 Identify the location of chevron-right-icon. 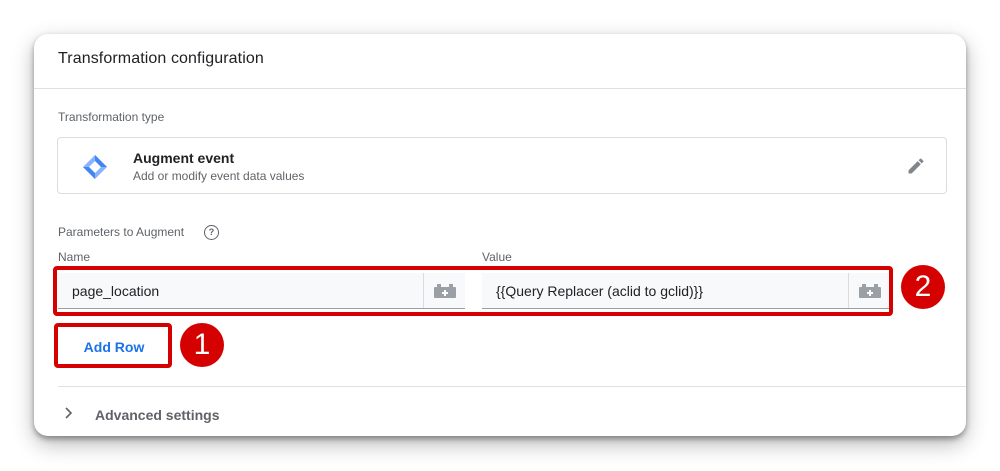
(69, 413).